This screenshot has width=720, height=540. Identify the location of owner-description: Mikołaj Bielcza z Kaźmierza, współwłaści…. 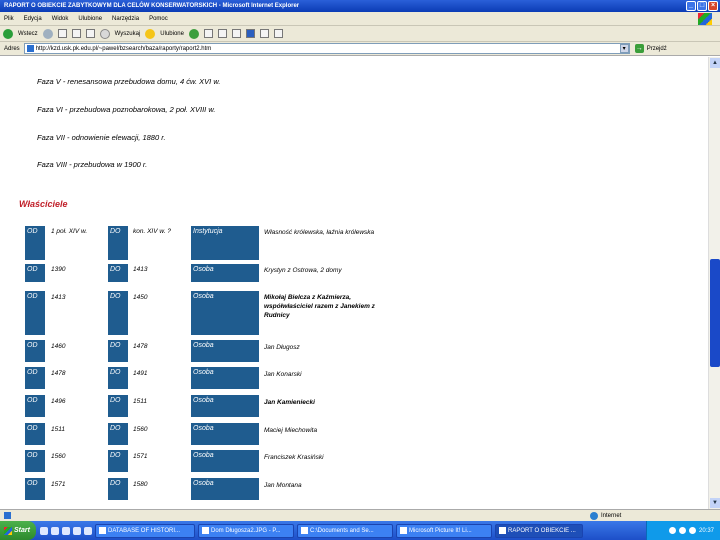
(319, 306).